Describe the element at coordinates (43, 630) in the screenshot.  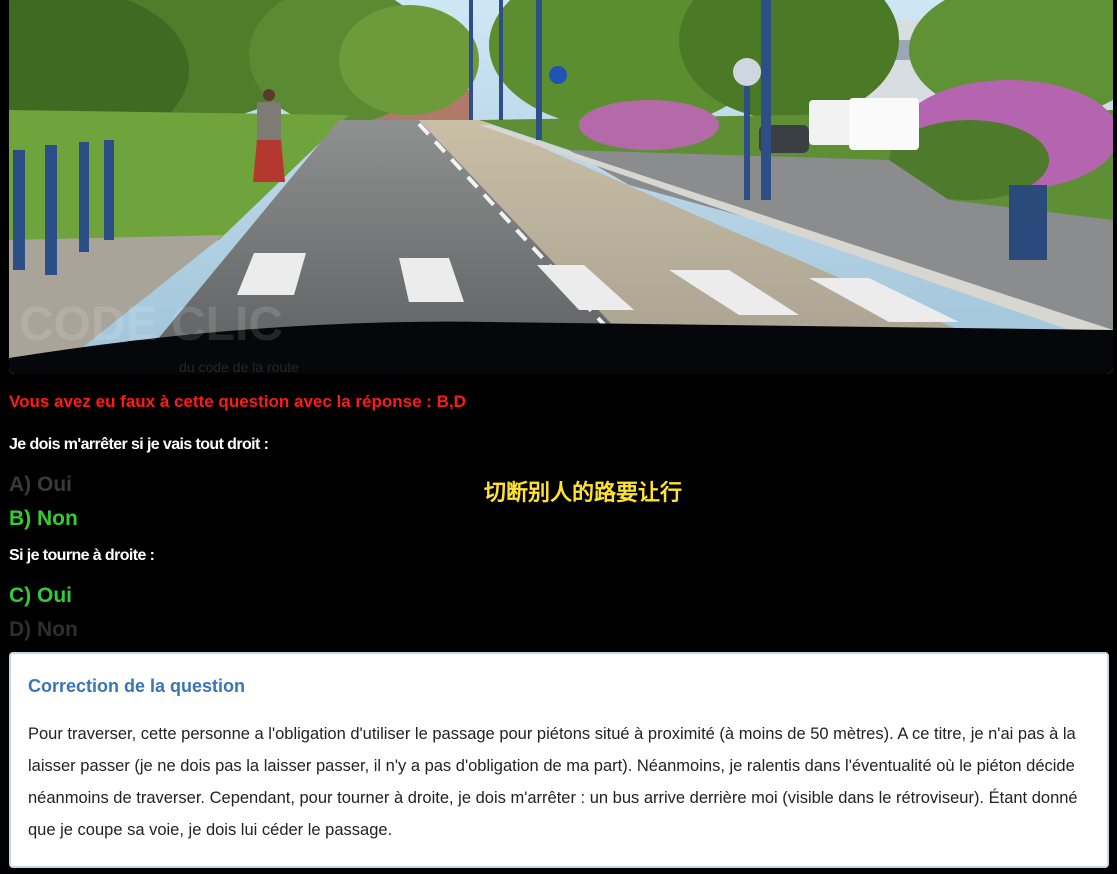
I see `answer-d: D) Non` at that location.